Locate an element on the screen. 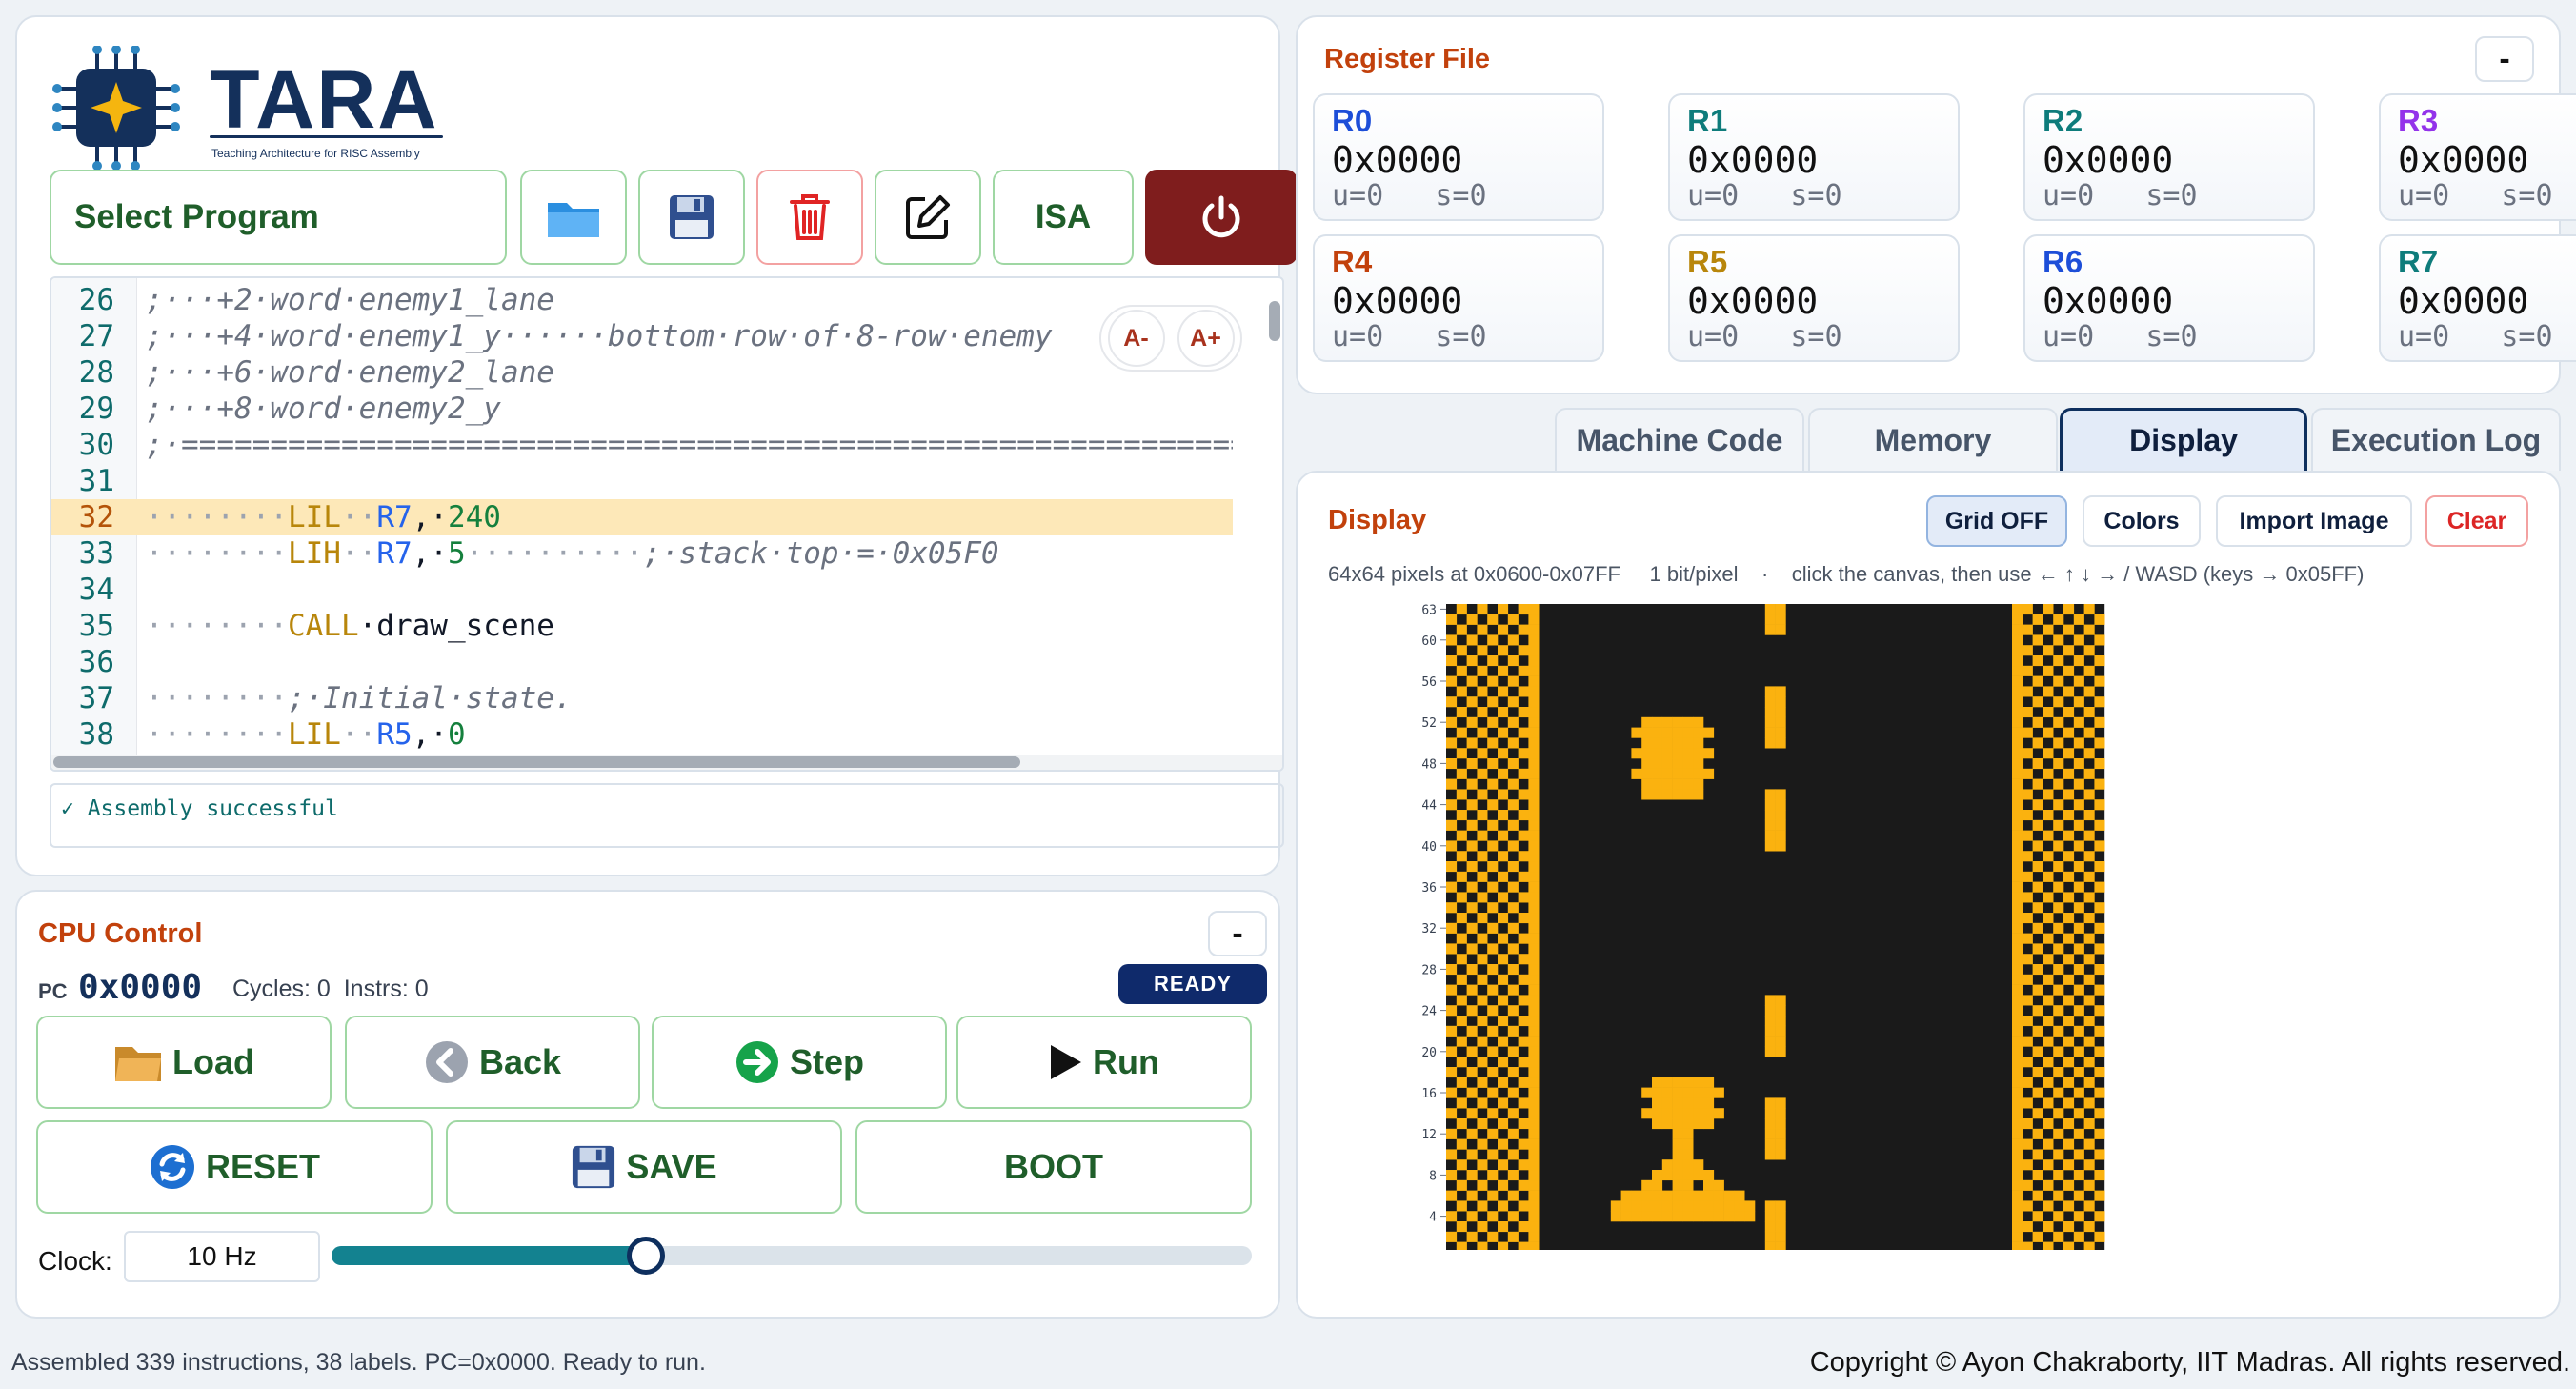 The width and height of the screenshot is (2576, 1389). boot-button: BOOT is located at coordinates (1054, 1167).